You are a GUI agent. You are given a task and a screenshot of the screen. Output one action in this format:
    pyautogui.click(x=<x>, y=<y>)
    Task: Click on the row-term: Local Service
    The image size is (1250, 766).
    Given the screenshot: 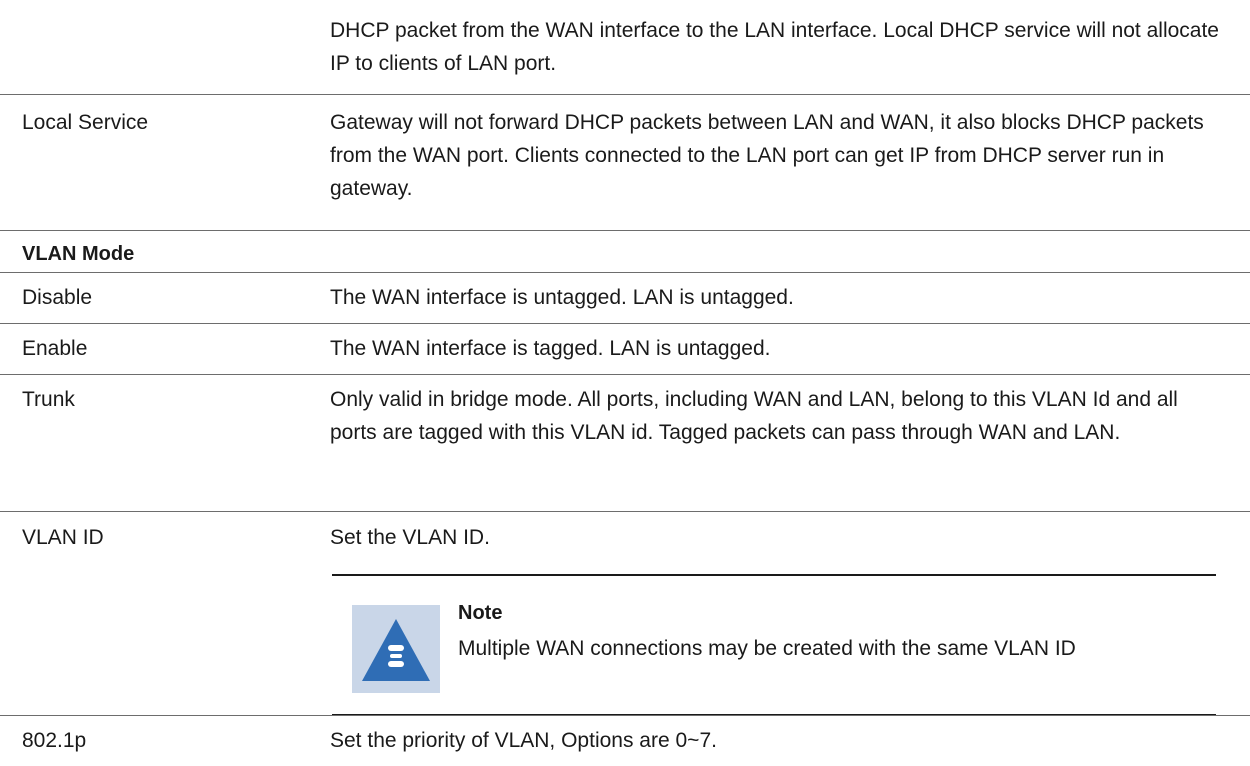 What is the action you would take?
    pyautogui.click(x=85, y=122)
    